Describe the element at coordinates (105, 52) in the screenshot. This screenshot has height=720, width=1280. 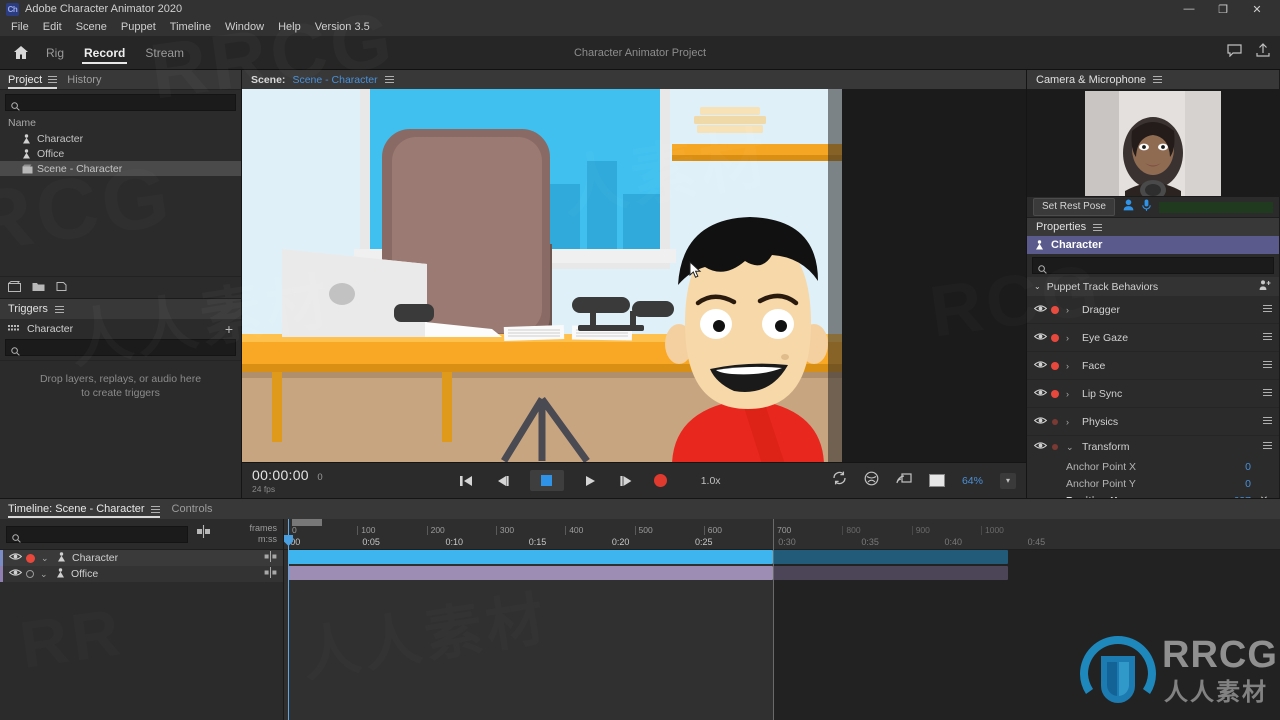
I see `workspace-tab-record: Record` at that location.